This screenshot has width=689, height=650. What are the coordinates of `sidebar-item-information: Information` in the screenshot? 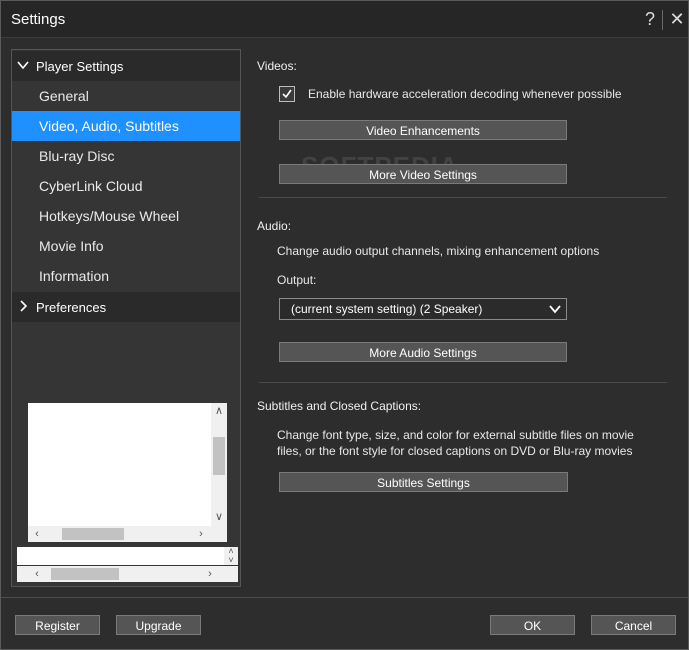 It's located at (126, 276).